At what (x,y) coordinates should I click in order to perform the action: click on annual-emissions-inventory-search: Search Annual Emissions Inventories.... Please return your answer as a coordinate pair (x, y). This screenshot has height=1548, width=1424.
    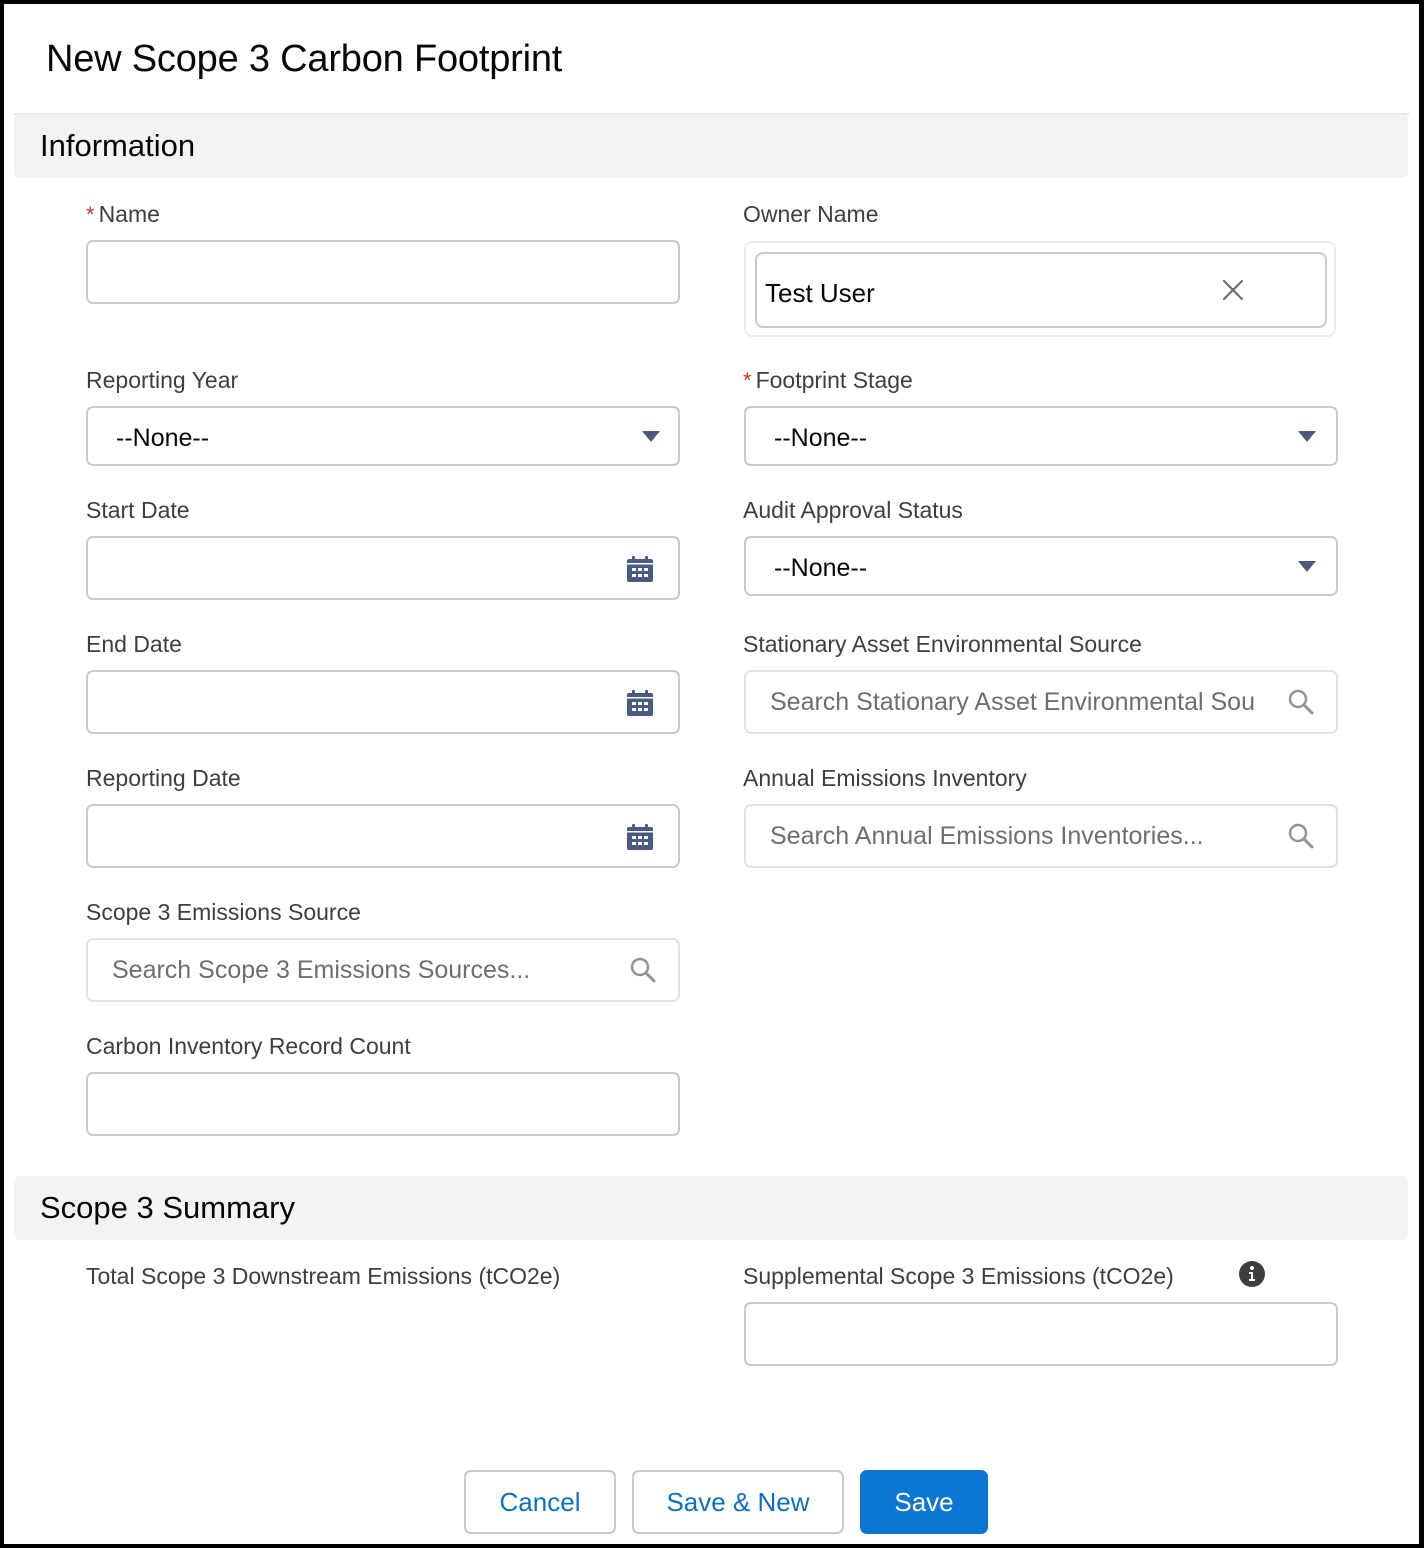
    Looking at the image, I should click on (1041, 836).